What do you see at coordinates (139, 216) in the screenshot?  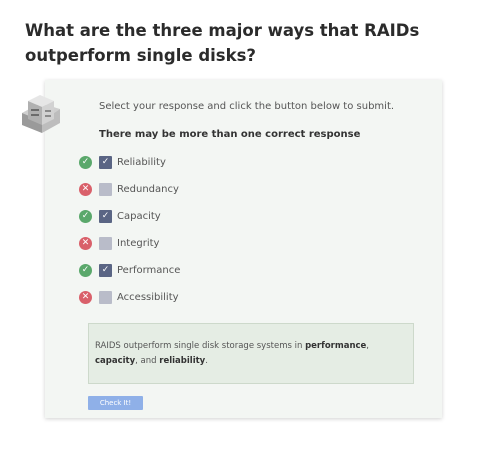 I see `option-label: Capacity` at bounding box center [139, 216].